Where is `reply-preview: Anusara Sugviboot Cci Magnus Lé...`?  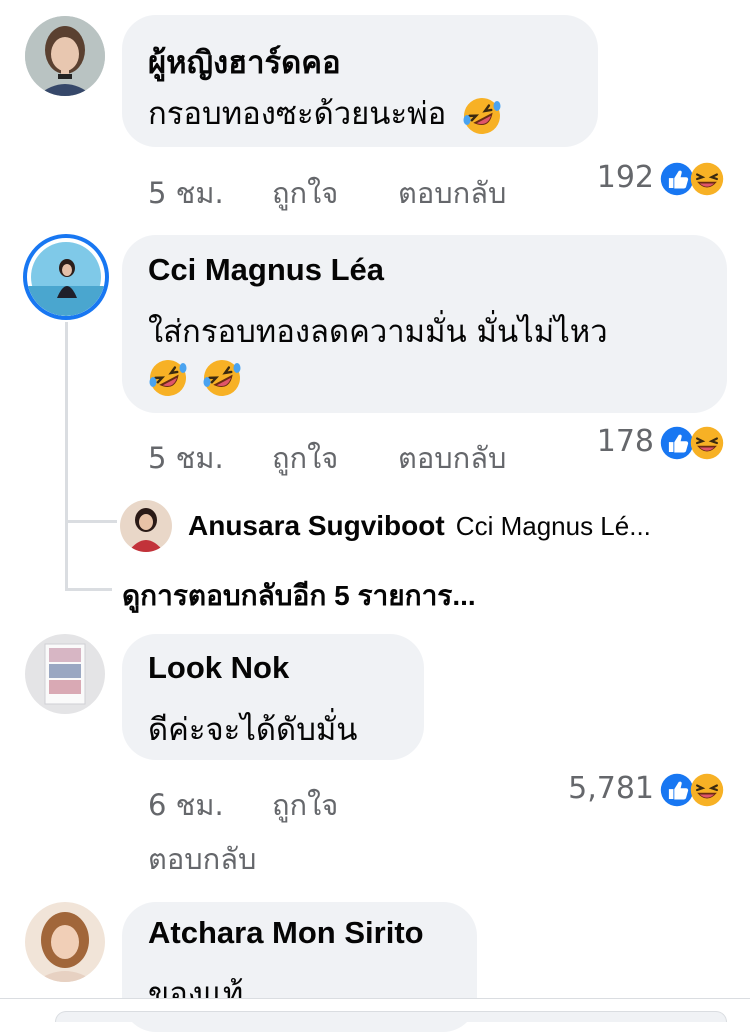
reply-preview: Anusara Sugviboot Cci Magnus Lé... is located at coordinates (419, 526).